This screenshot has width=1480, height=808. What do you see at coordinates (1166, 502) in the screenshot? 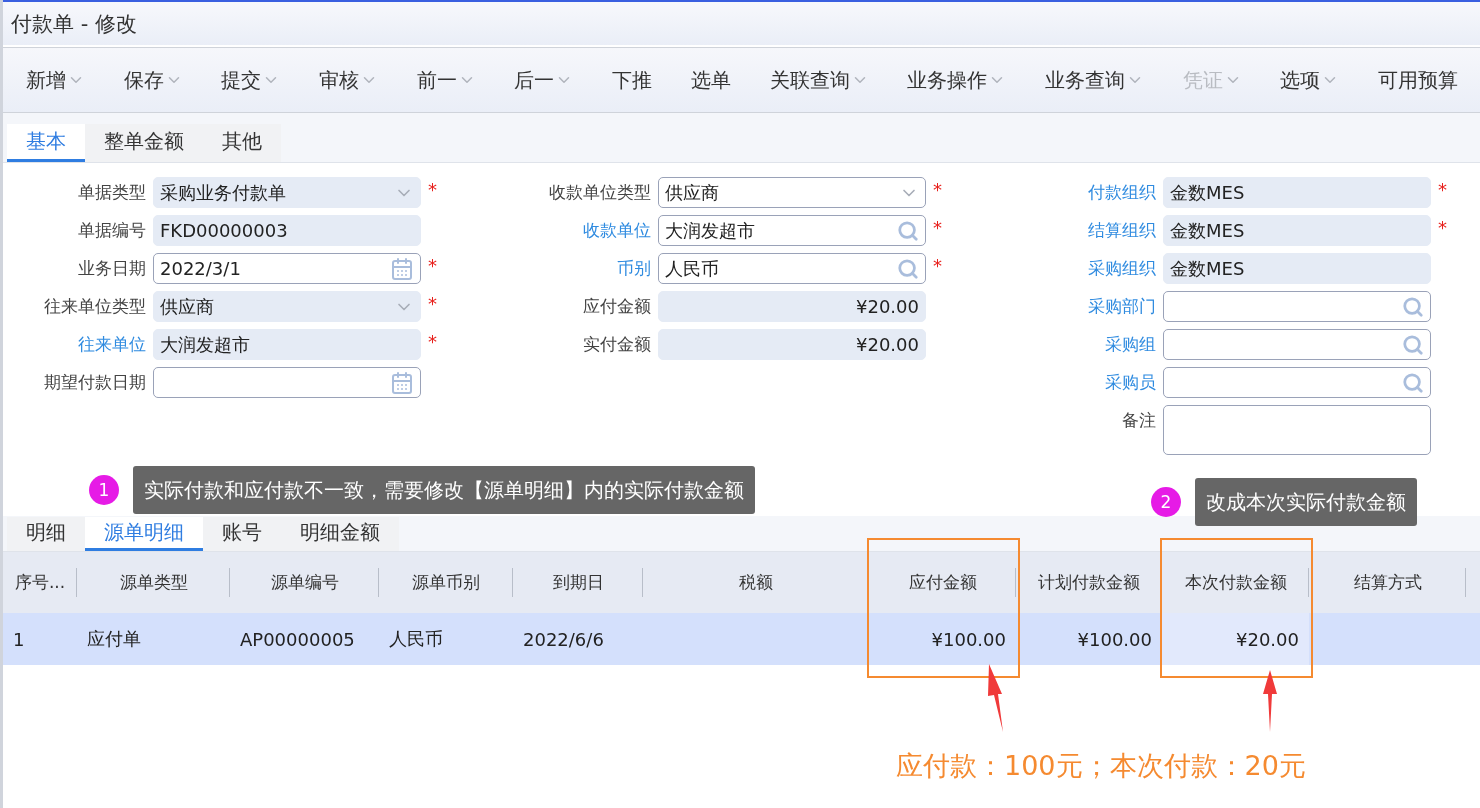
I see `step-badge: 2` at bounding box center [1166, 502].